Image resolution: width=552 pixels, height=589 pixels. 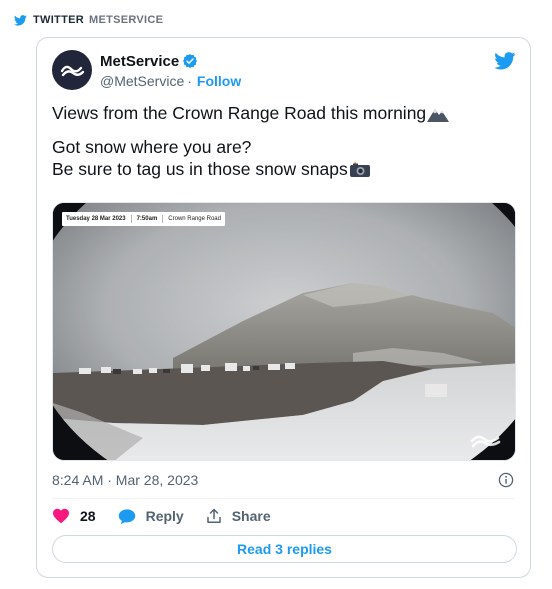 I want to click on webcam-date: Tuesday 28 Mar 2023, so click(x=96, y=219).